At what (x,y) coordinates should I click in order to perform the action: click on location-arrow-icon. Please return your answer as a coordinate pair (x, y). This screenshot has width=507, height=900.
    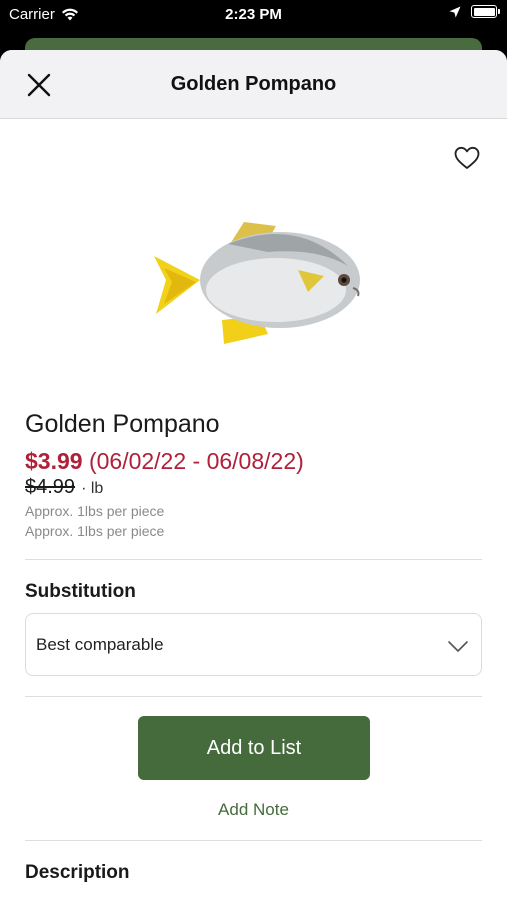
    Looking at the image, I should click on (455, 11).